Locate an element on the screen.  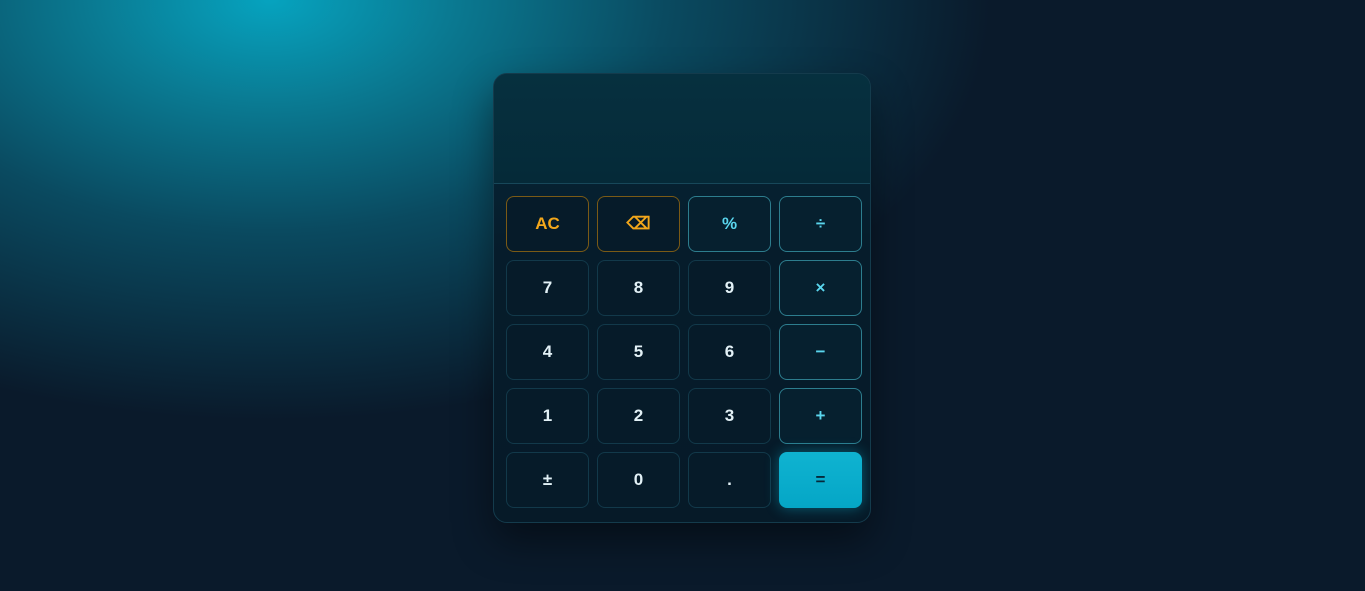
digit-0-button: 0 is located at coordinates (638, 480).